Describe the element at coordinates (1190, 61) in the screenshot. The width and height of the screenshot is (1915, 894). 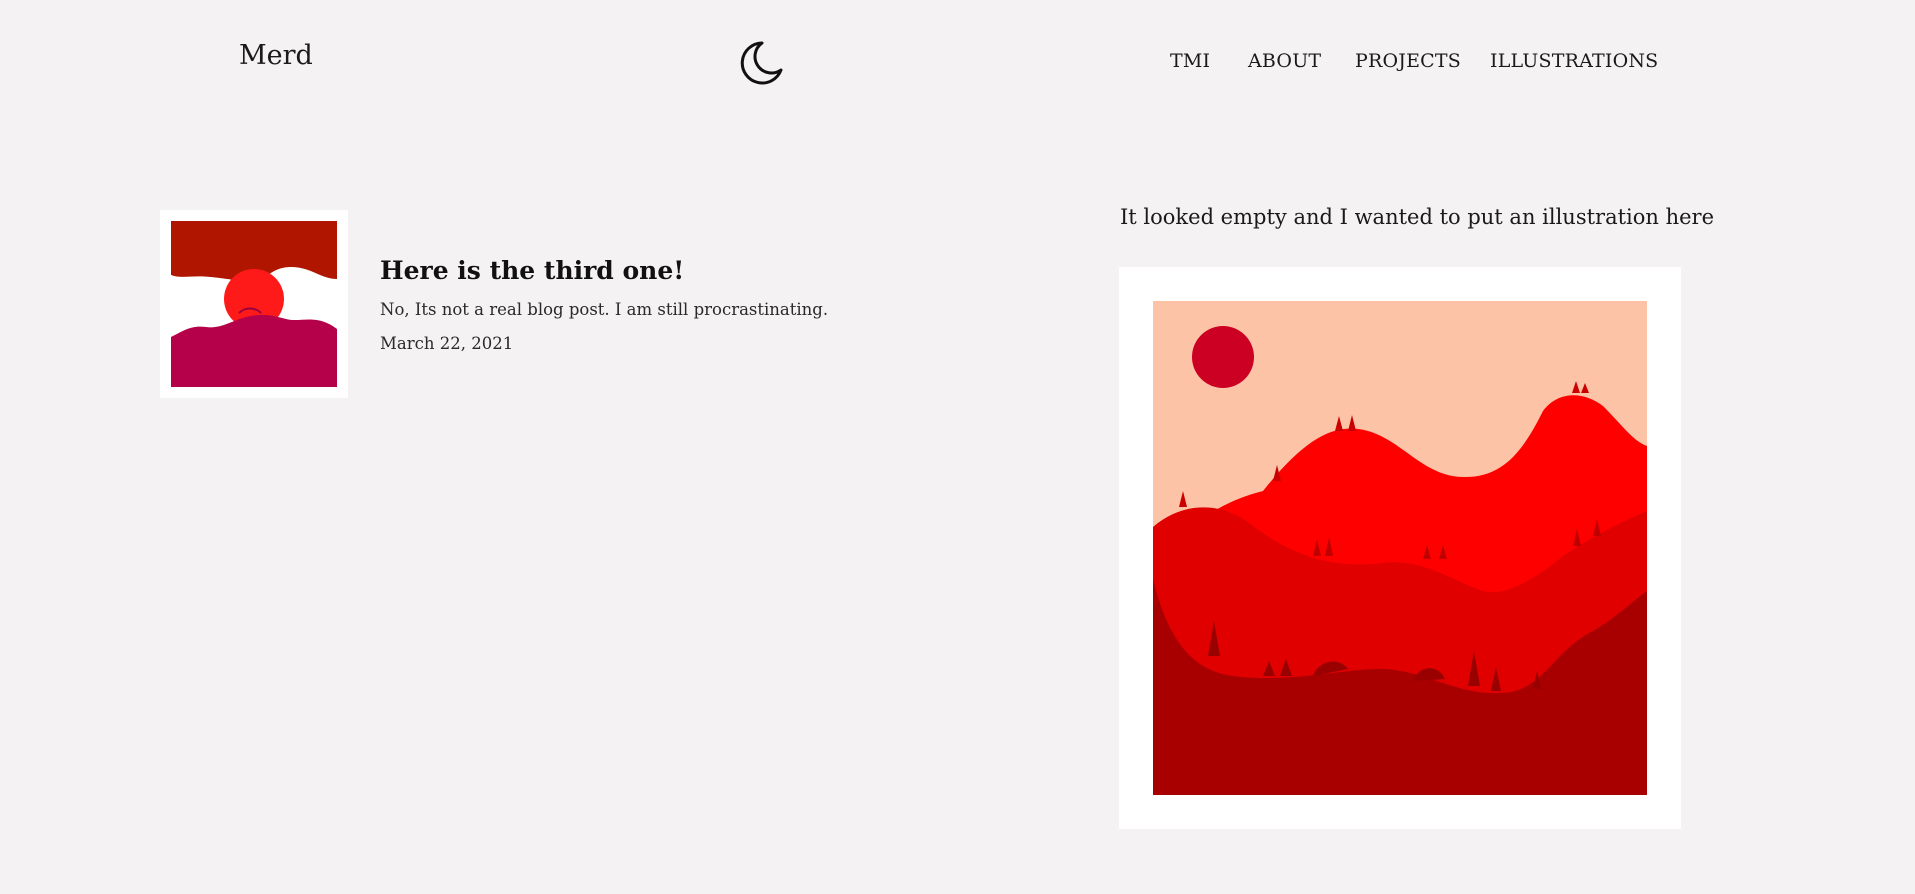
I see `nav-link-tmi: TMI` at that location.